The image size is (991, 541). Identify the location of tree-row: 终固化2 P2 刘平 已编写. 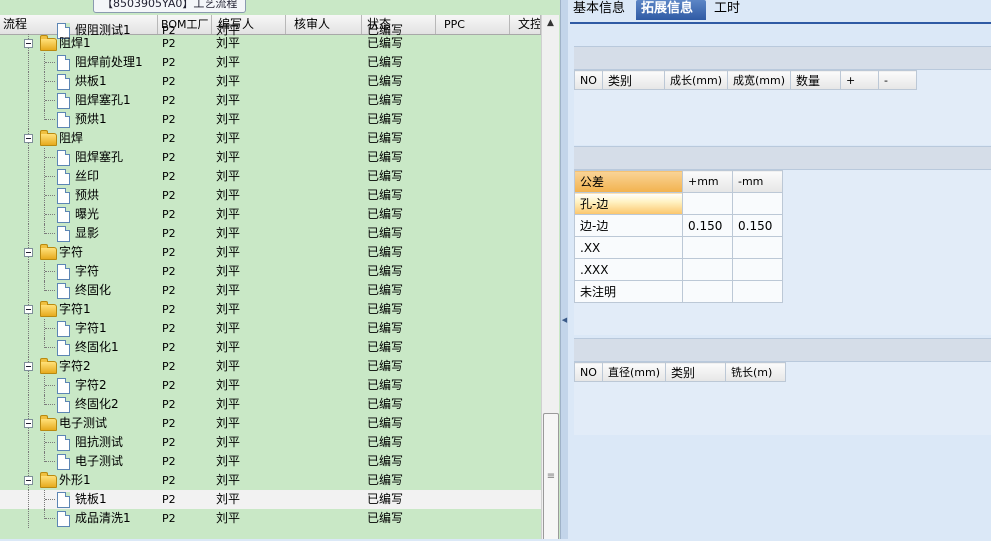
(270, 404).